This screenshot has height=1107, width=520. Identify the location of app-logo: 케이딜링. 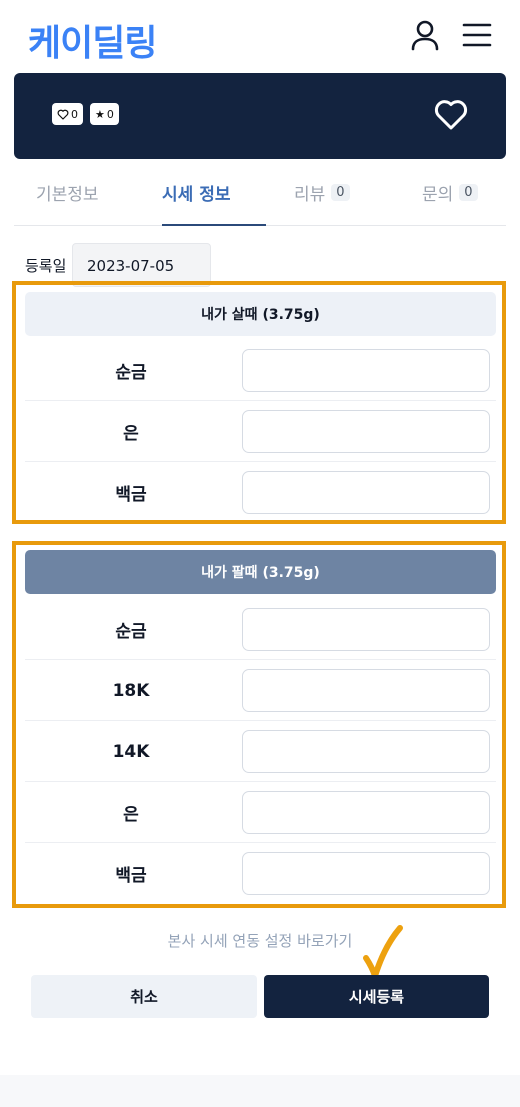
(92, 40).